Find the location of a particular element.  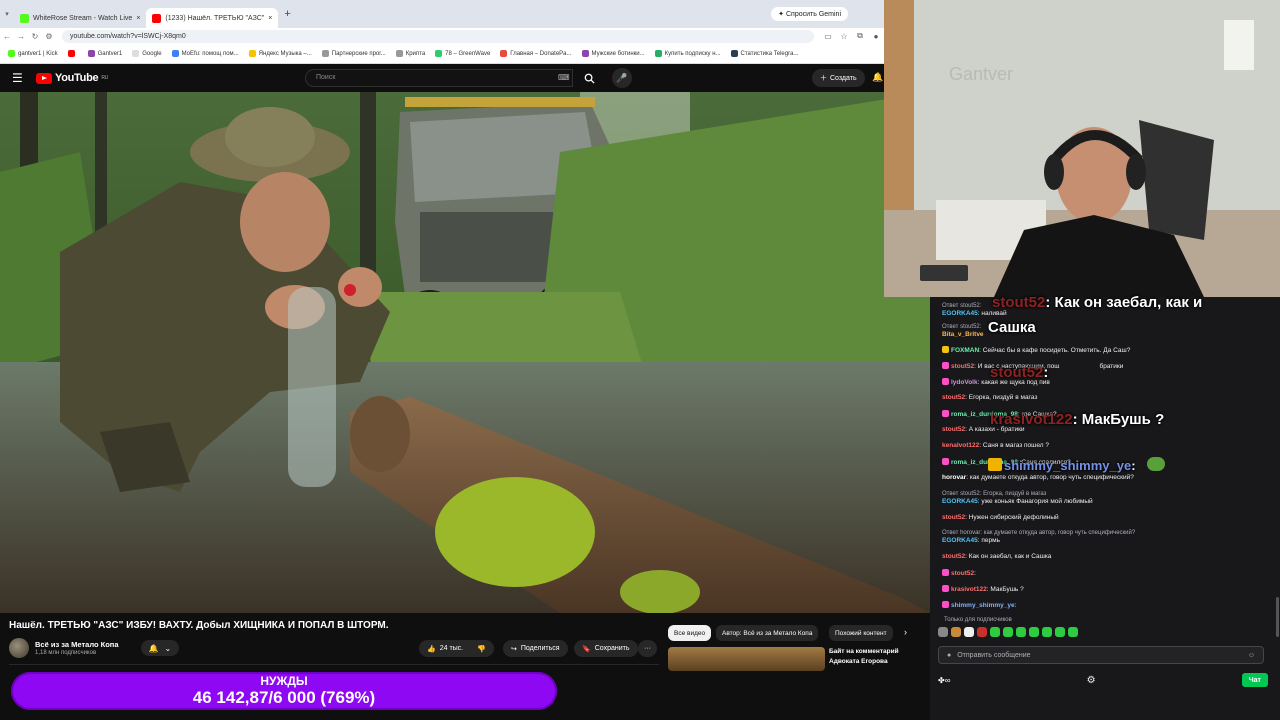

channel-avatar is located at coordinates (19, 648).